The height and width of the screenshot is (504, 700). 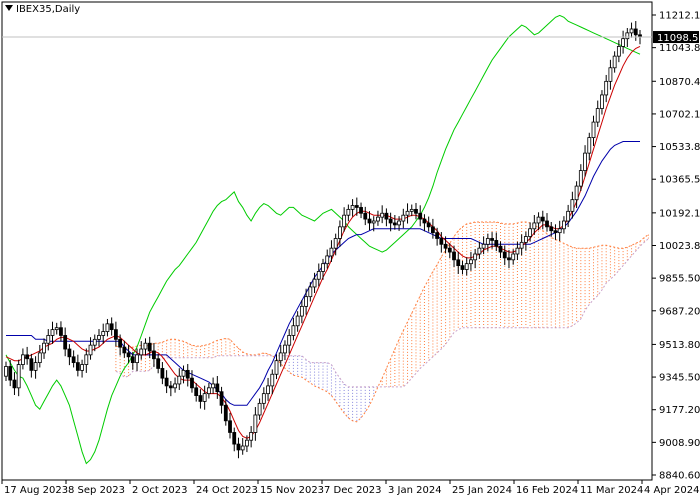 I want to click on y-tick-label: 10533.80, so click(x=679, y=147).